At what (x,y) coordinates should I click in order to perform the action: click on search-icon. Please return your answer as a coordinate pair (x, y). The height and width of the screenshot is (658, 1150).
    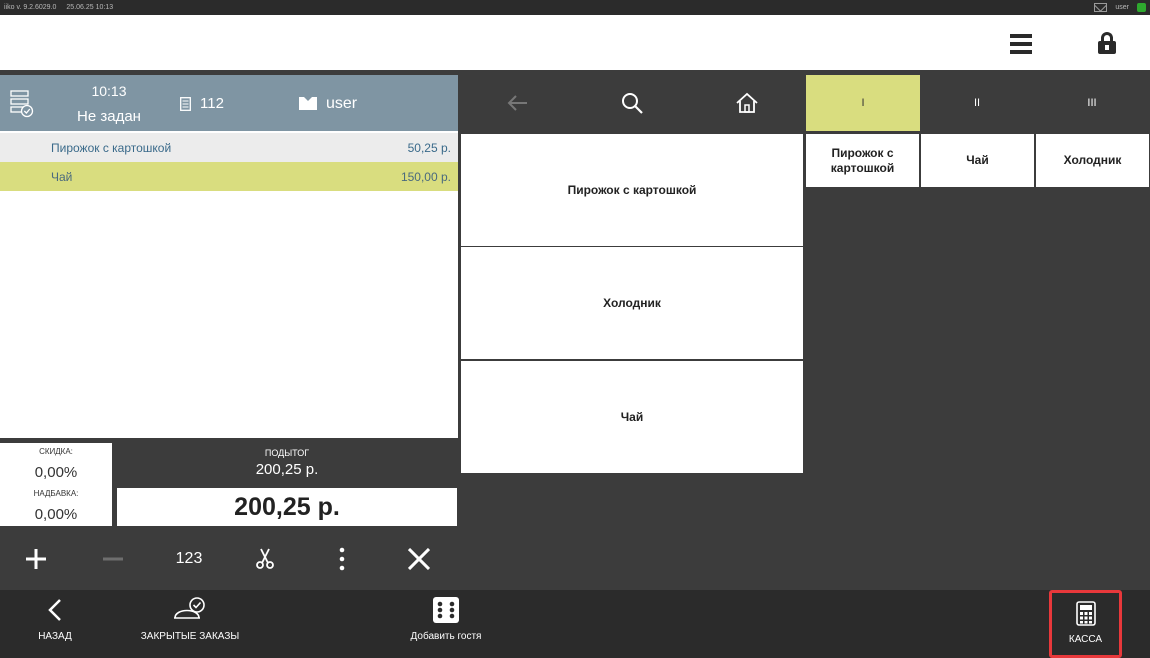
    Looking at the image, I should click on (632, 103).